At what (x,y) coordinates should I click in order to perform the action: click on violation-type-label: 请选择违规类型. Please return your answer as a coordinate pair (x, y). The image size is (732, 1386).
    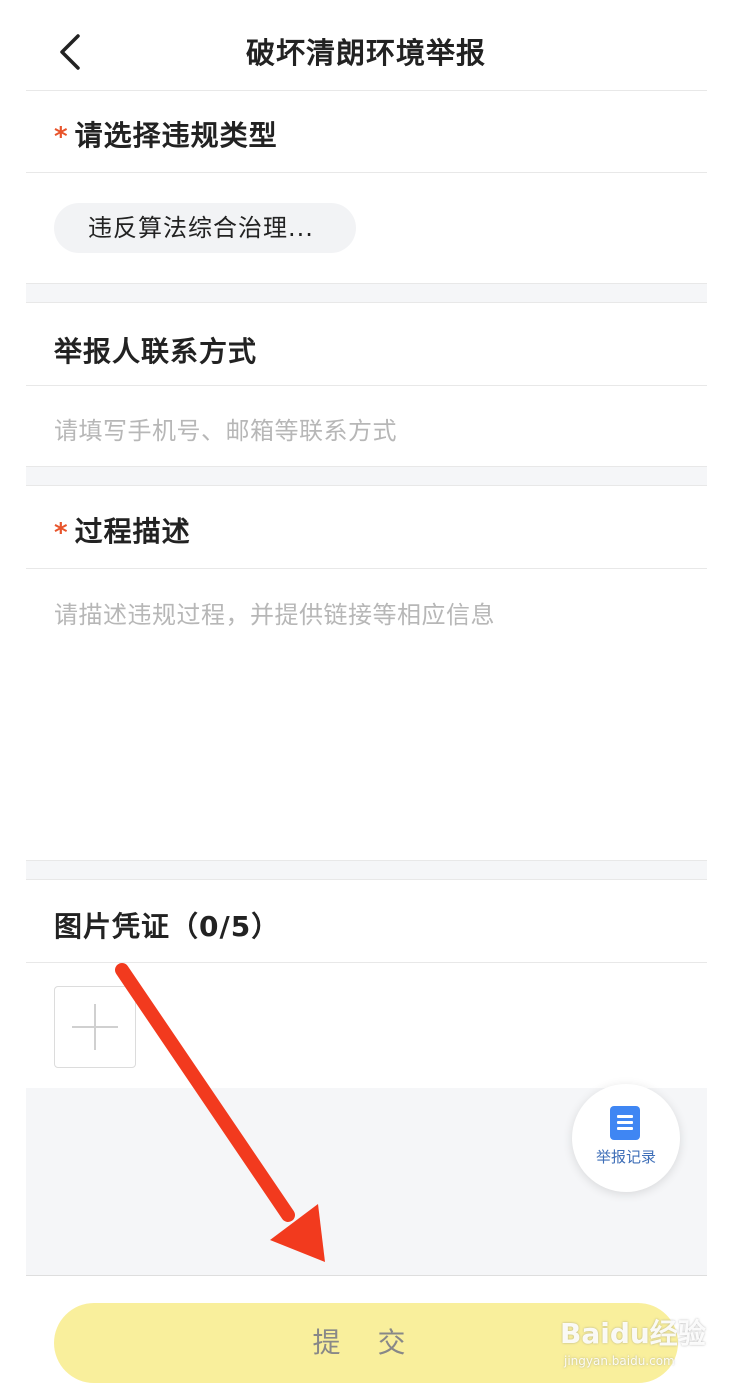
    Looking at the image, I should click on (176, 135).